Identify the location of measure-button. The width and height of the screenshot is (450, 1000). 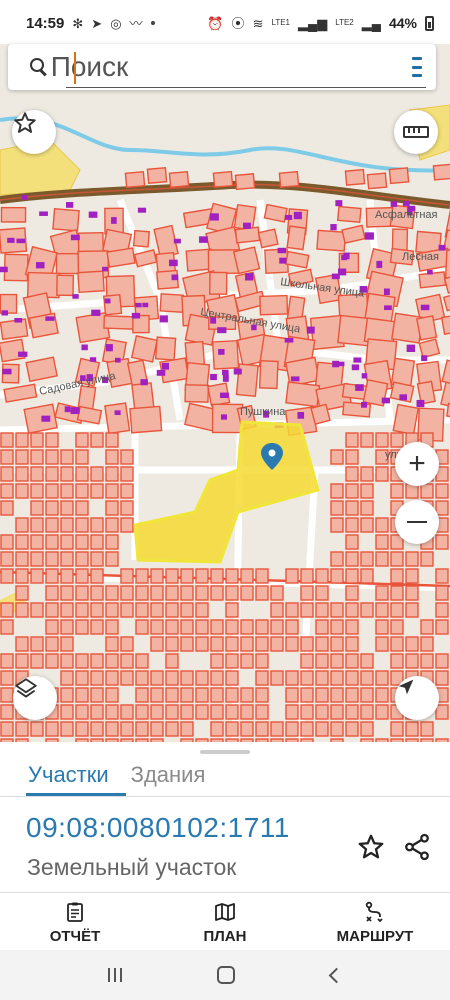
(416, 132).